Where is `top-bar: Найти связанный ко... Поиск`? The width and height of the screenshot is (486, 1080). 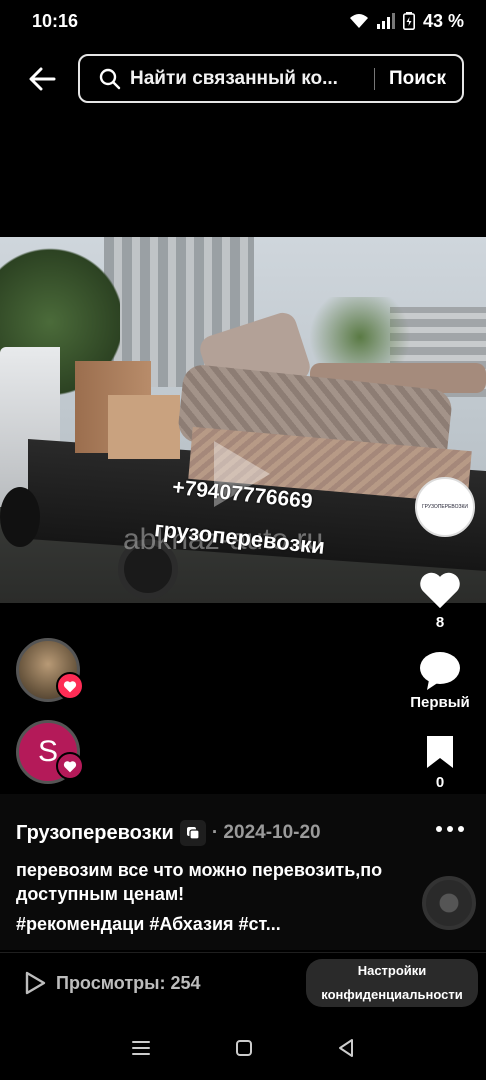
top-bar: Найти связанный ко... Поиск is located at coordinates (243, 78).